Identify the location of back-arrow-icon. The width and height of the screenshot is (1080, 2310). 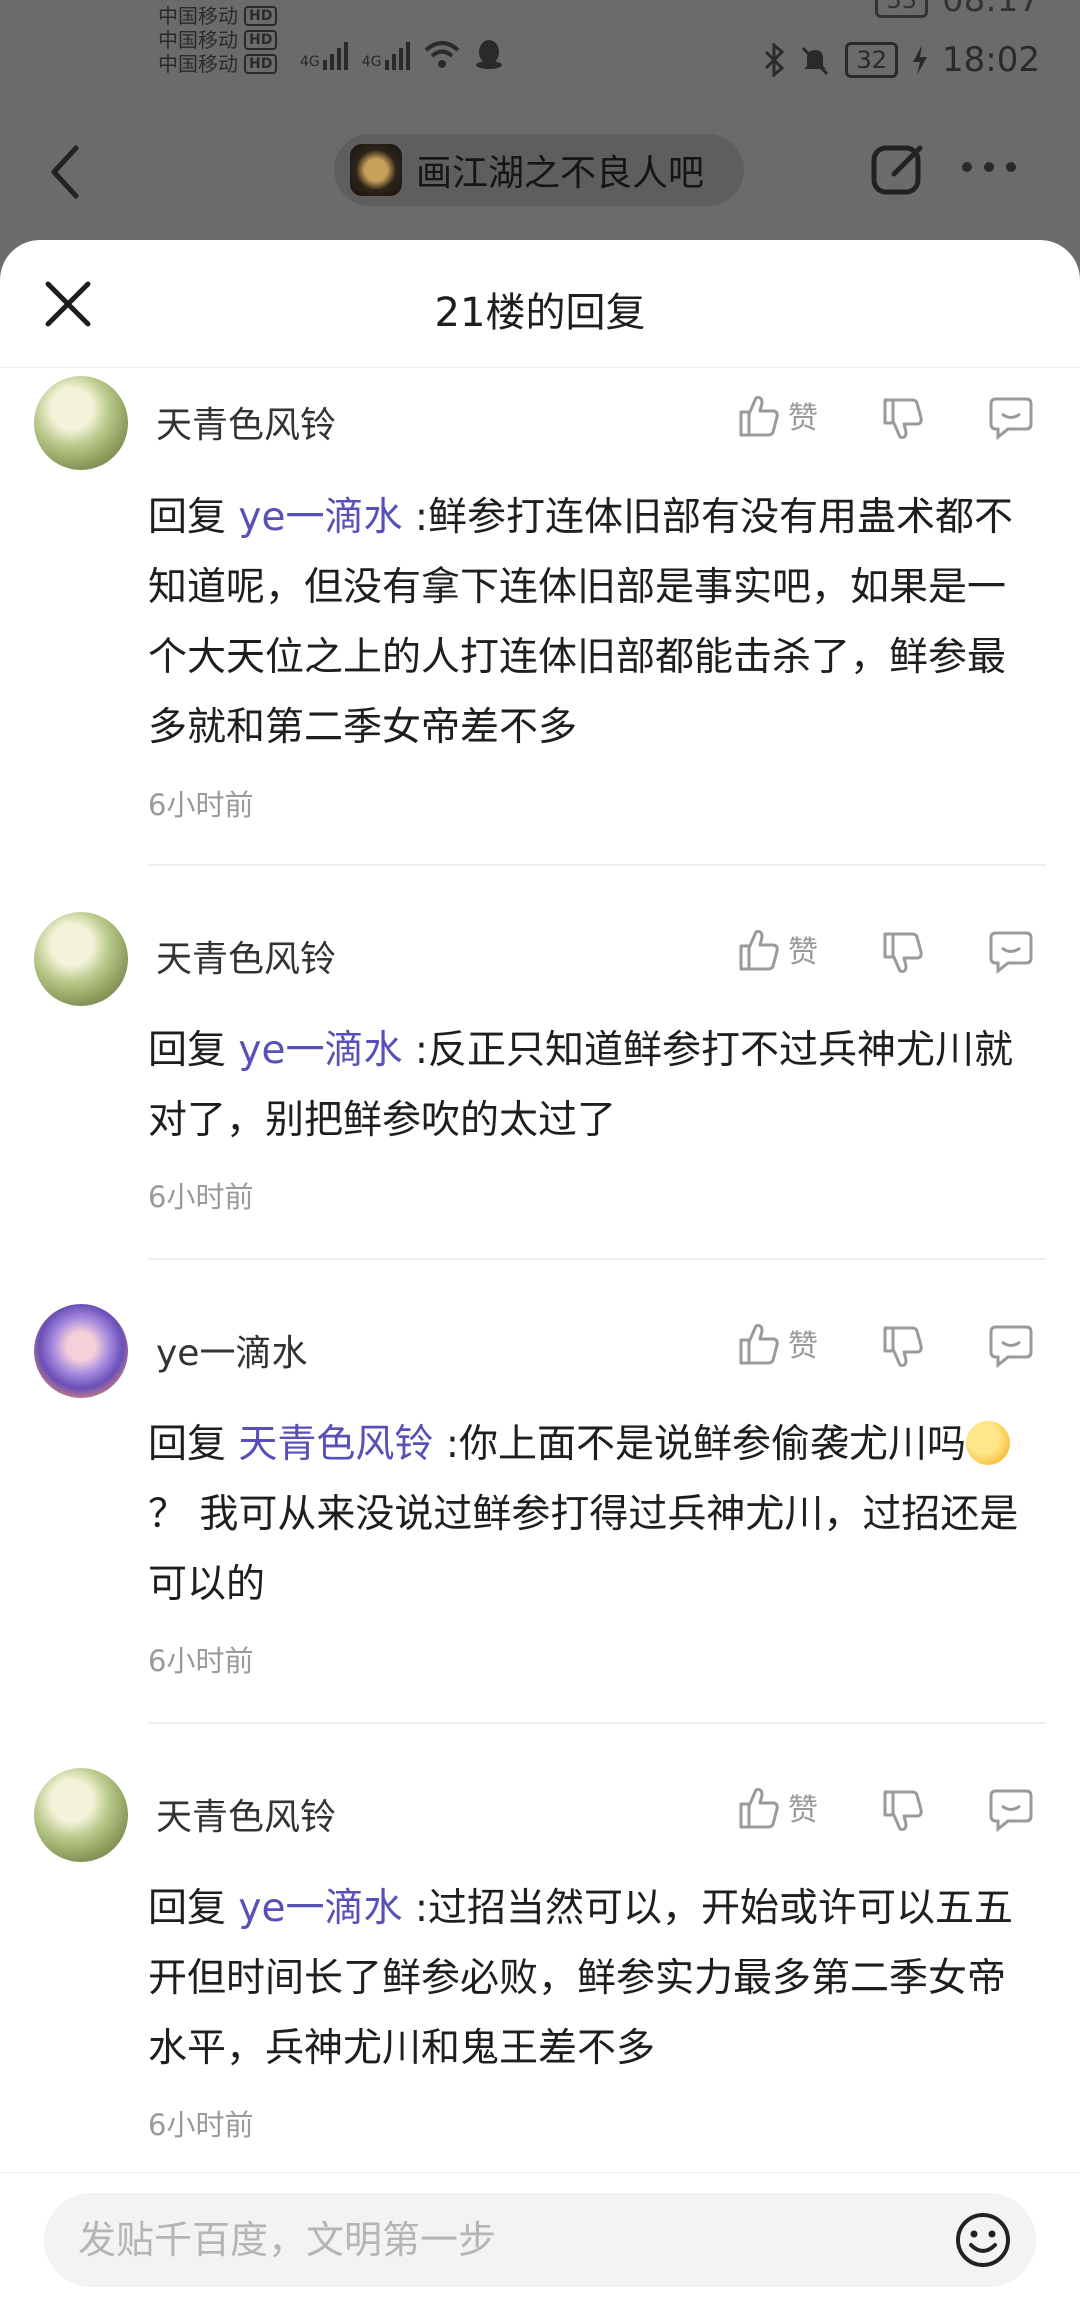
(66, 172).